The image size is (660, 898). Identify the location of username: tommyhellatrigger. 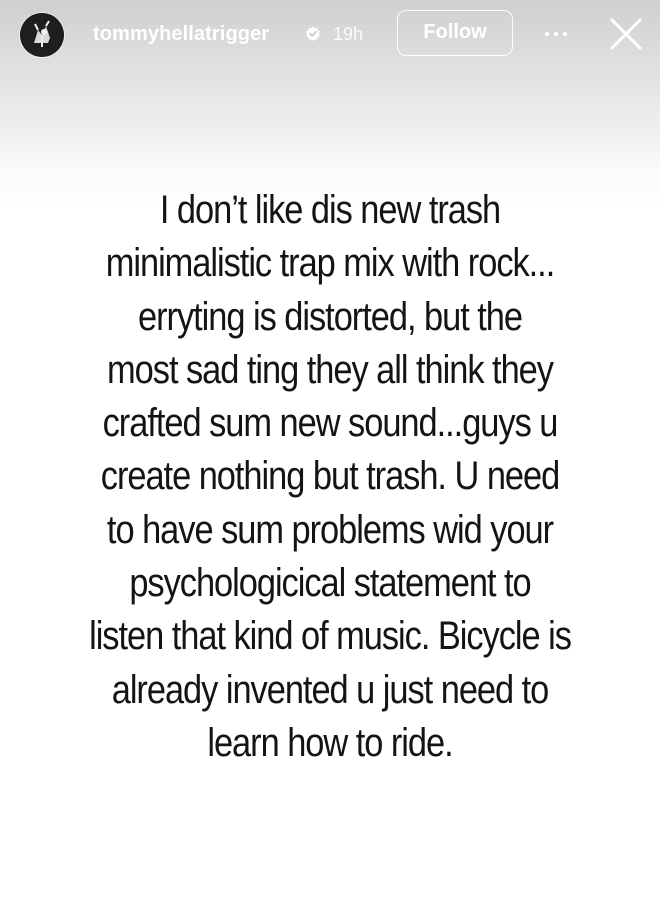
(181, 34).